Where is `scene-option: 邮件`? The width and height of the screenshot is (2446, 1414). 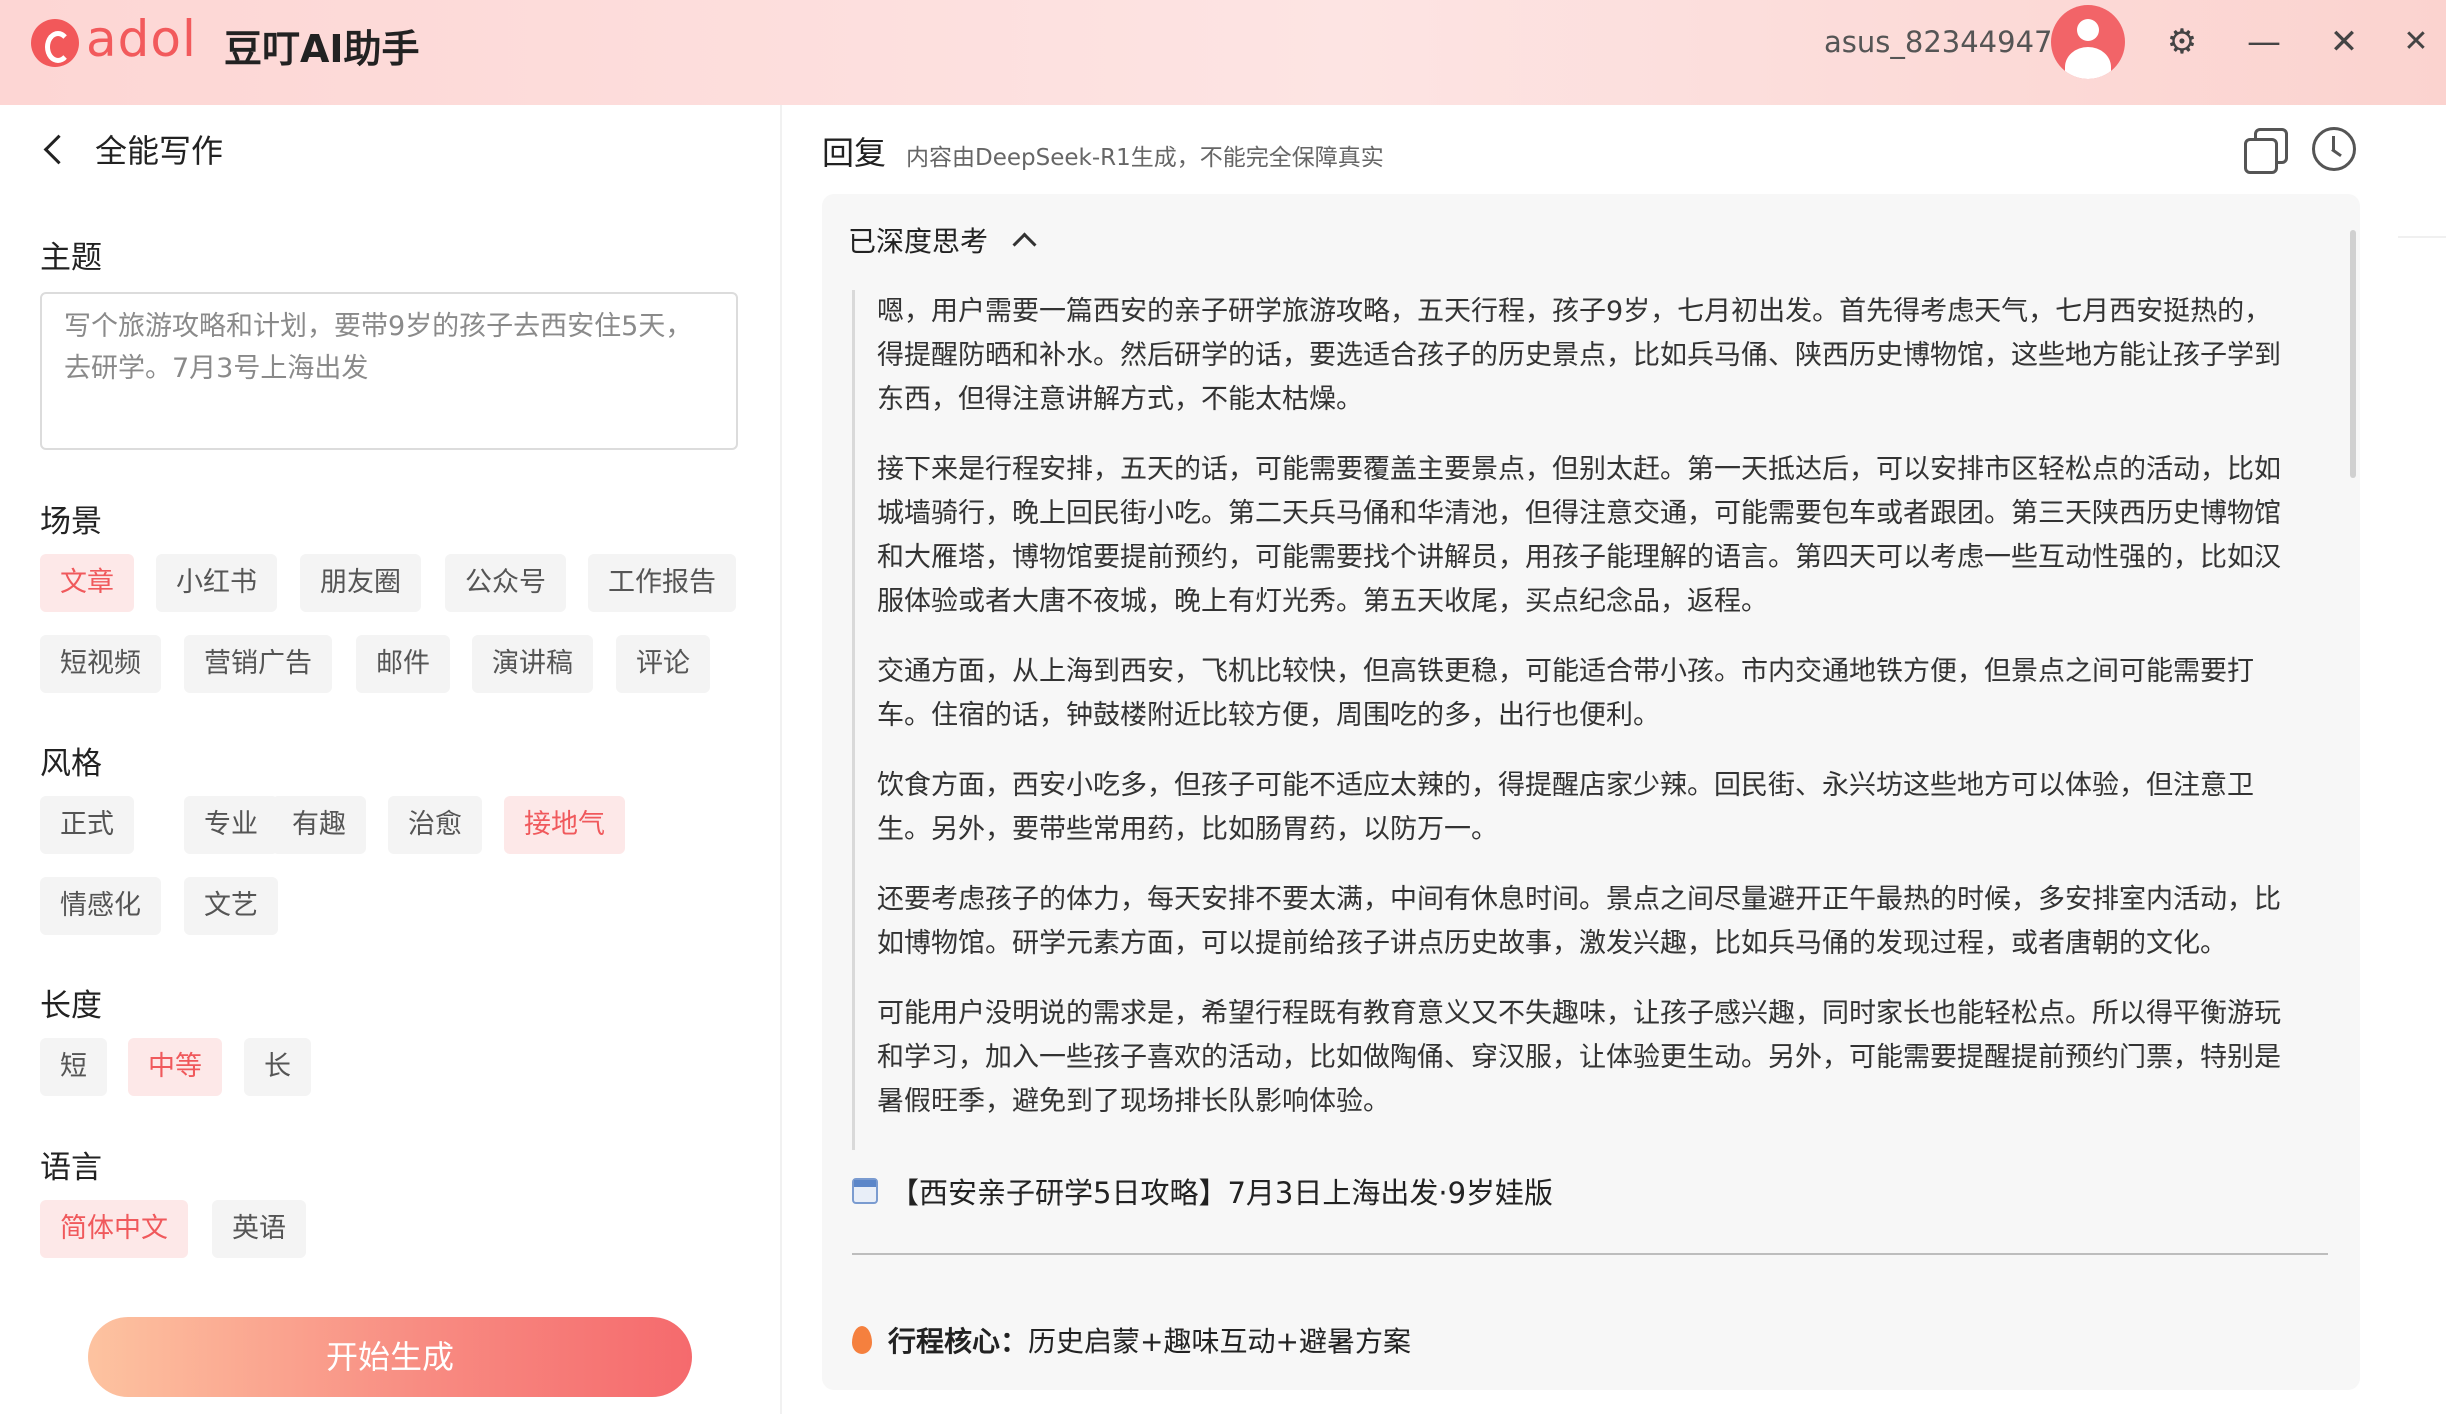 scene-option: 邮件 is located at coordinates (403, 664).